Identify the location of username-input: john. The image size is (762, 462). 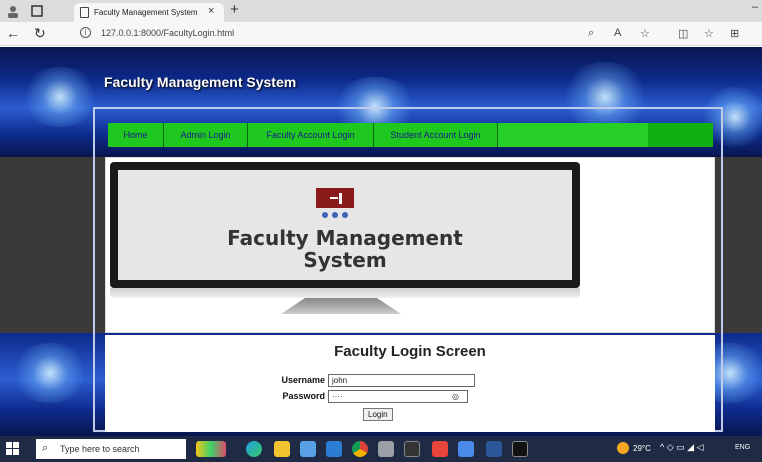
(401, 380).